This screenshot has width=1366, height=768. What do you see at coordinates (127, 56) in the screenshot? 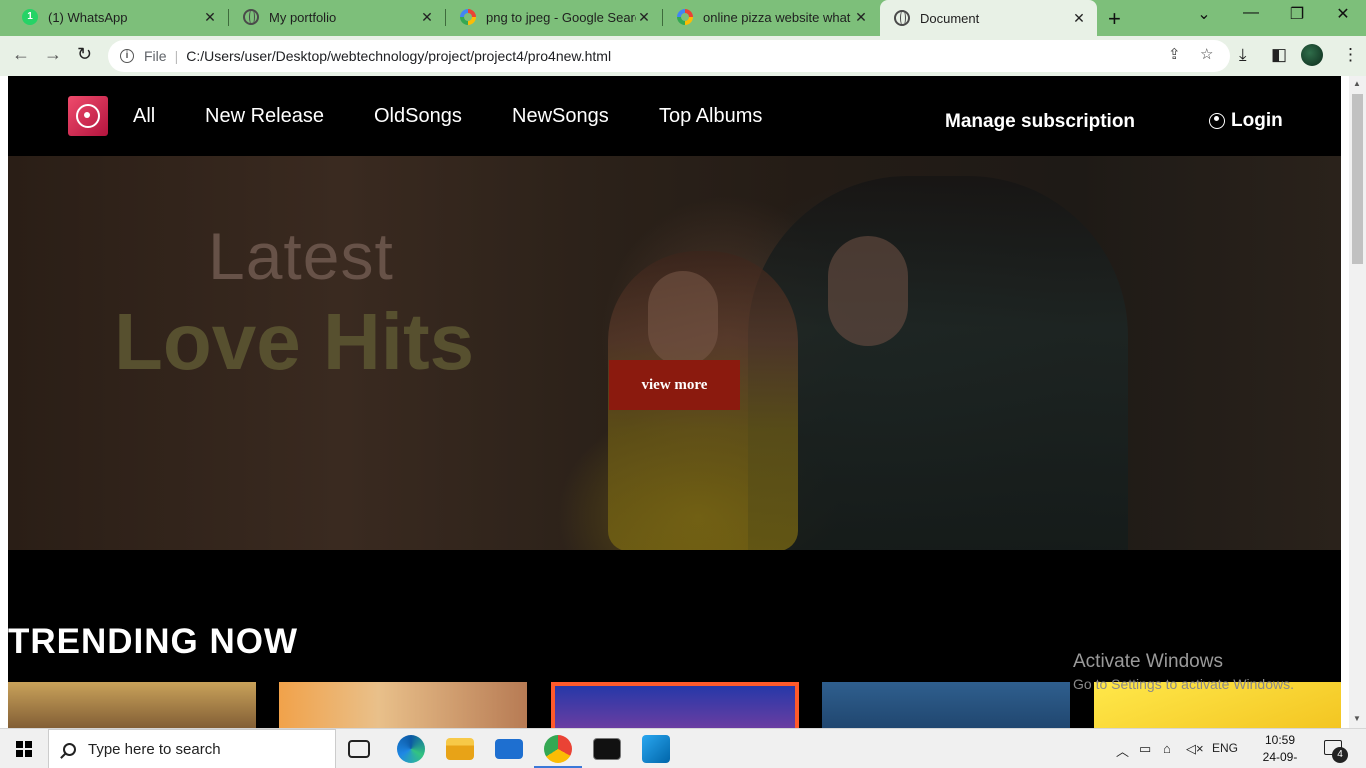
I see `site-info-icon: i` at bounding box center [127, 56].